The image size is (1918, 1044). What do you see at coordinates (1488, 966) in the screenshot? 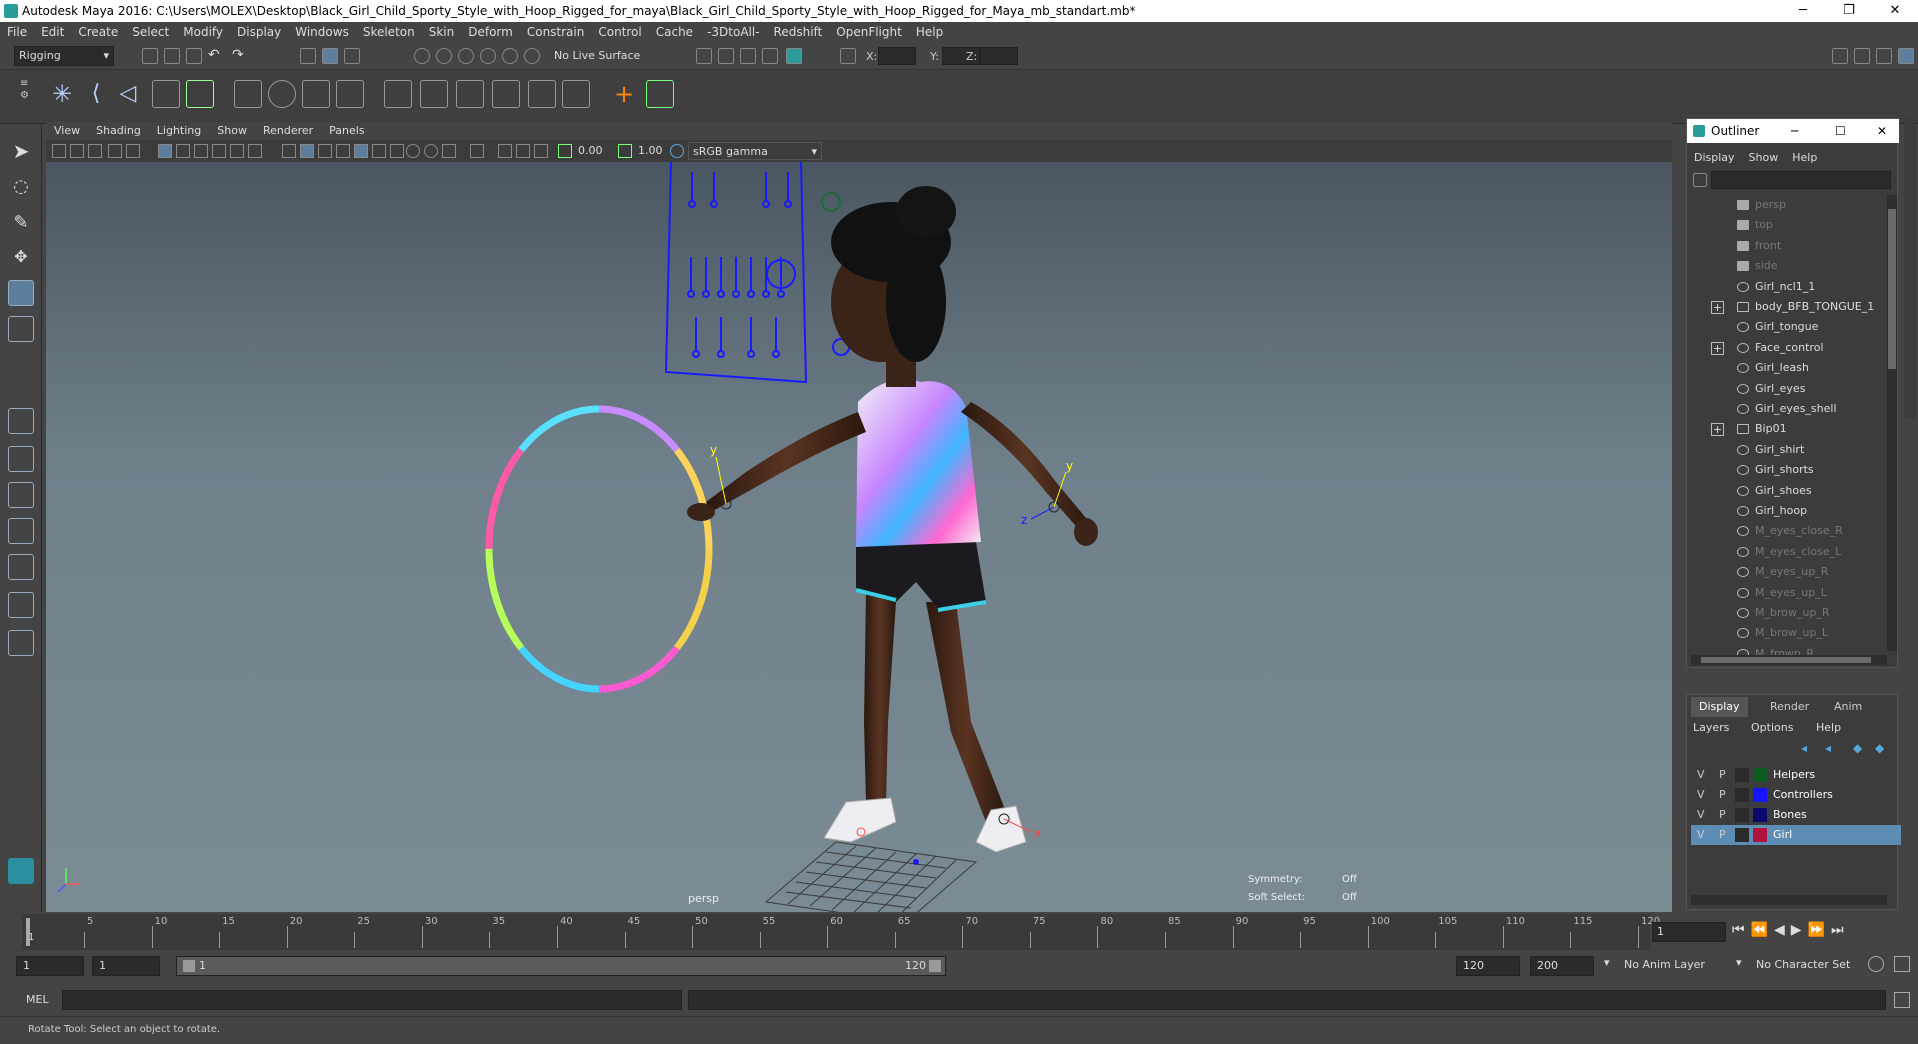
I see `playback-end-input: 120` at bounding box center [1488, 966].